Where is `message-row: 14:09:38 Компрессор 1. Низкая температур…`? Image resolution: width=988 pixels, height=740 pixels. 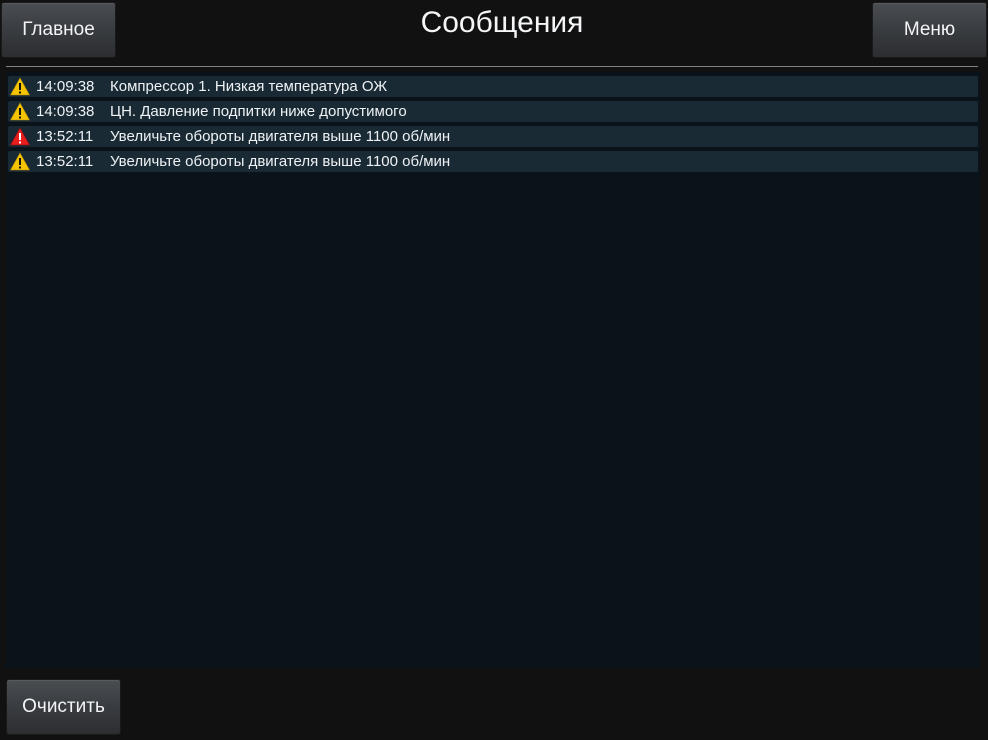
message-row: 14:09:38 Компрессор 1. Низкая температур… is located at coordinates (493, 86).